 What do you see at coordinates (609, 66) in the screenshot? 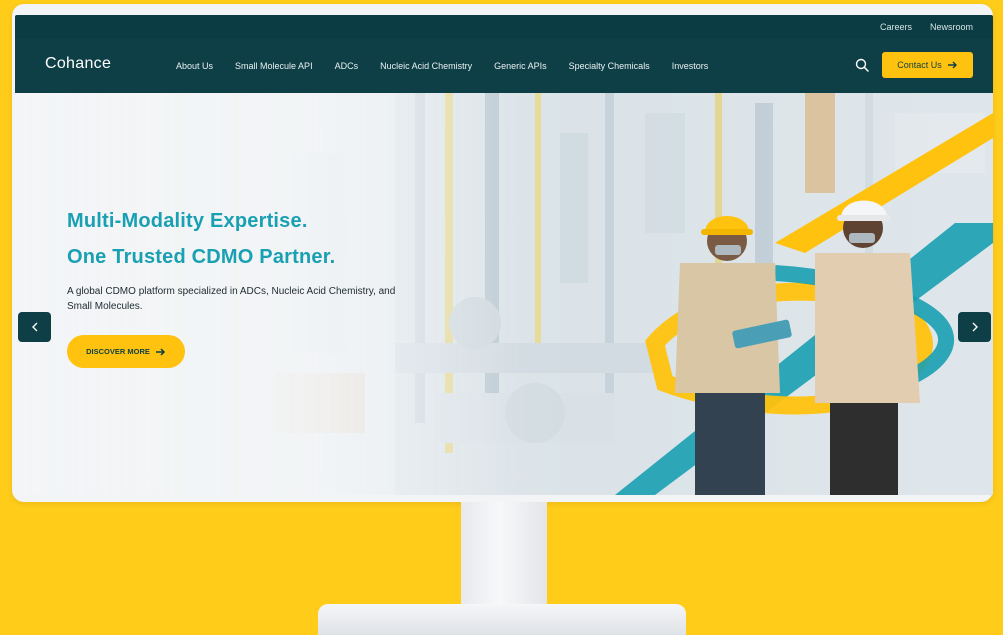
I see `nav-item-specialty-chemicals: Specialty Chemicals` at bounding box center [609, 66].